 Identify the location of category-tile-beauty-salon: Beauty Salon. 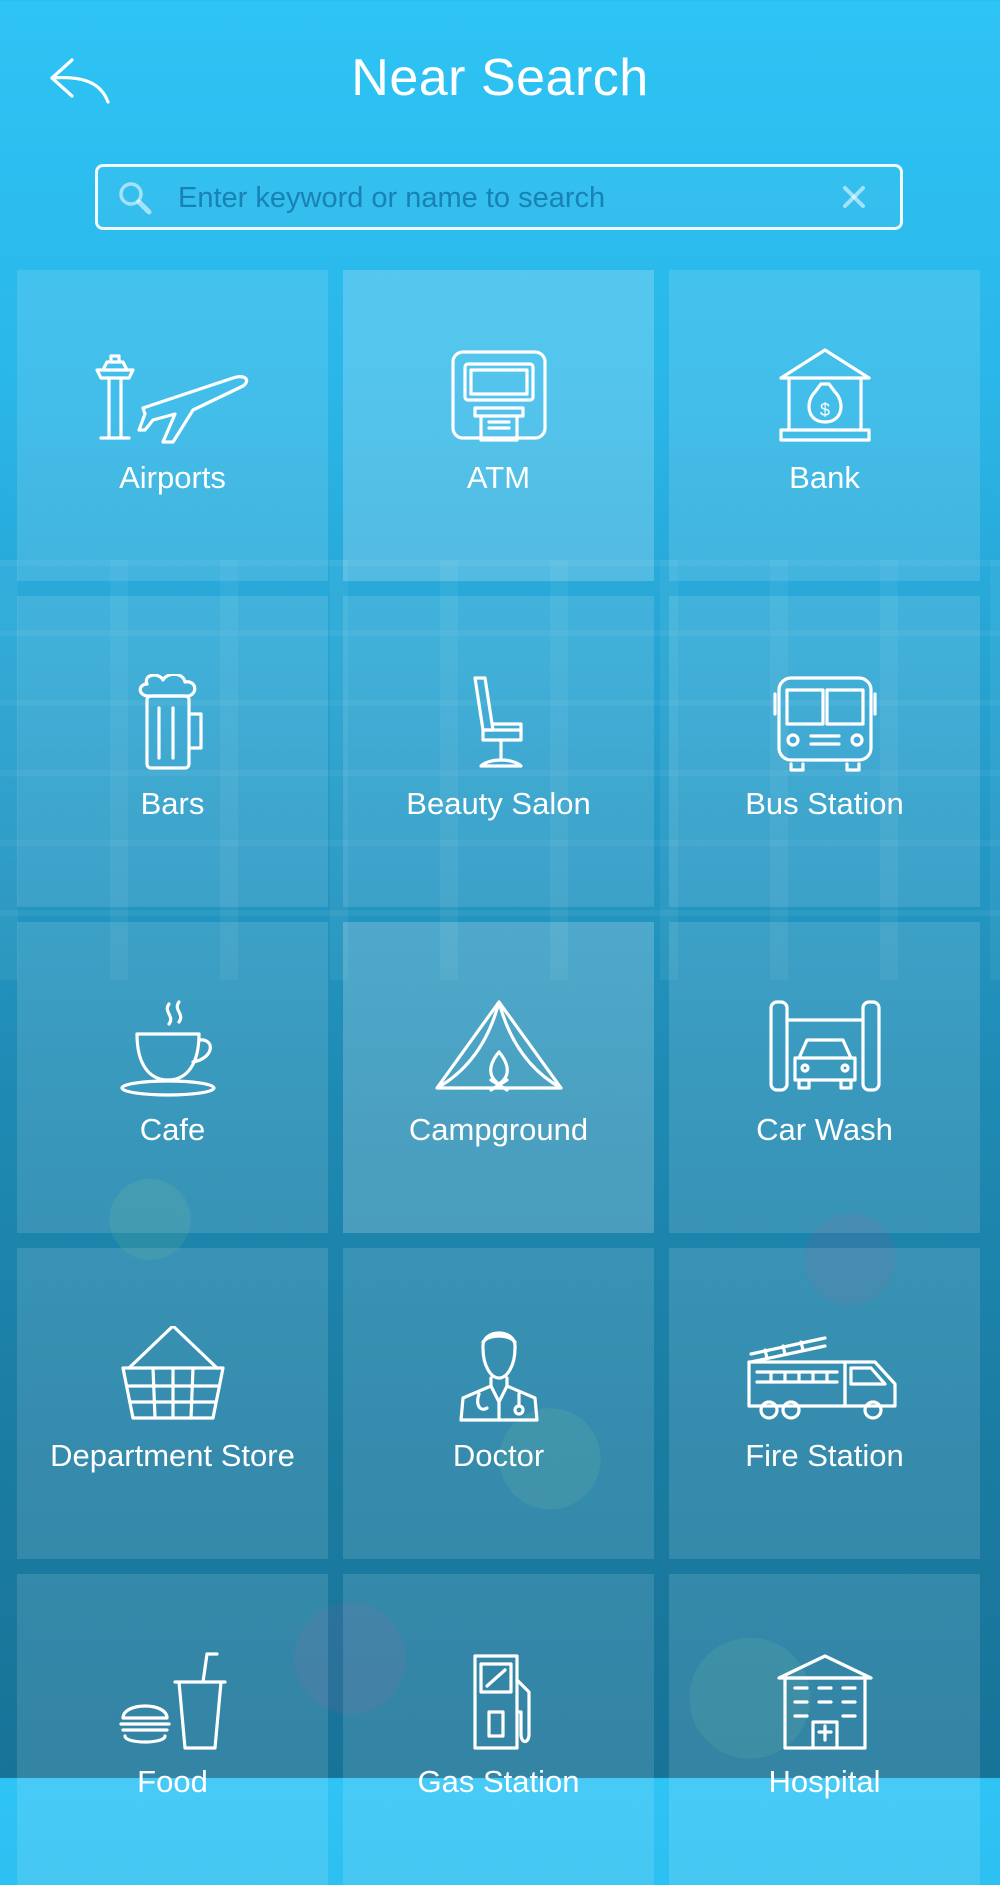
(498, 751).